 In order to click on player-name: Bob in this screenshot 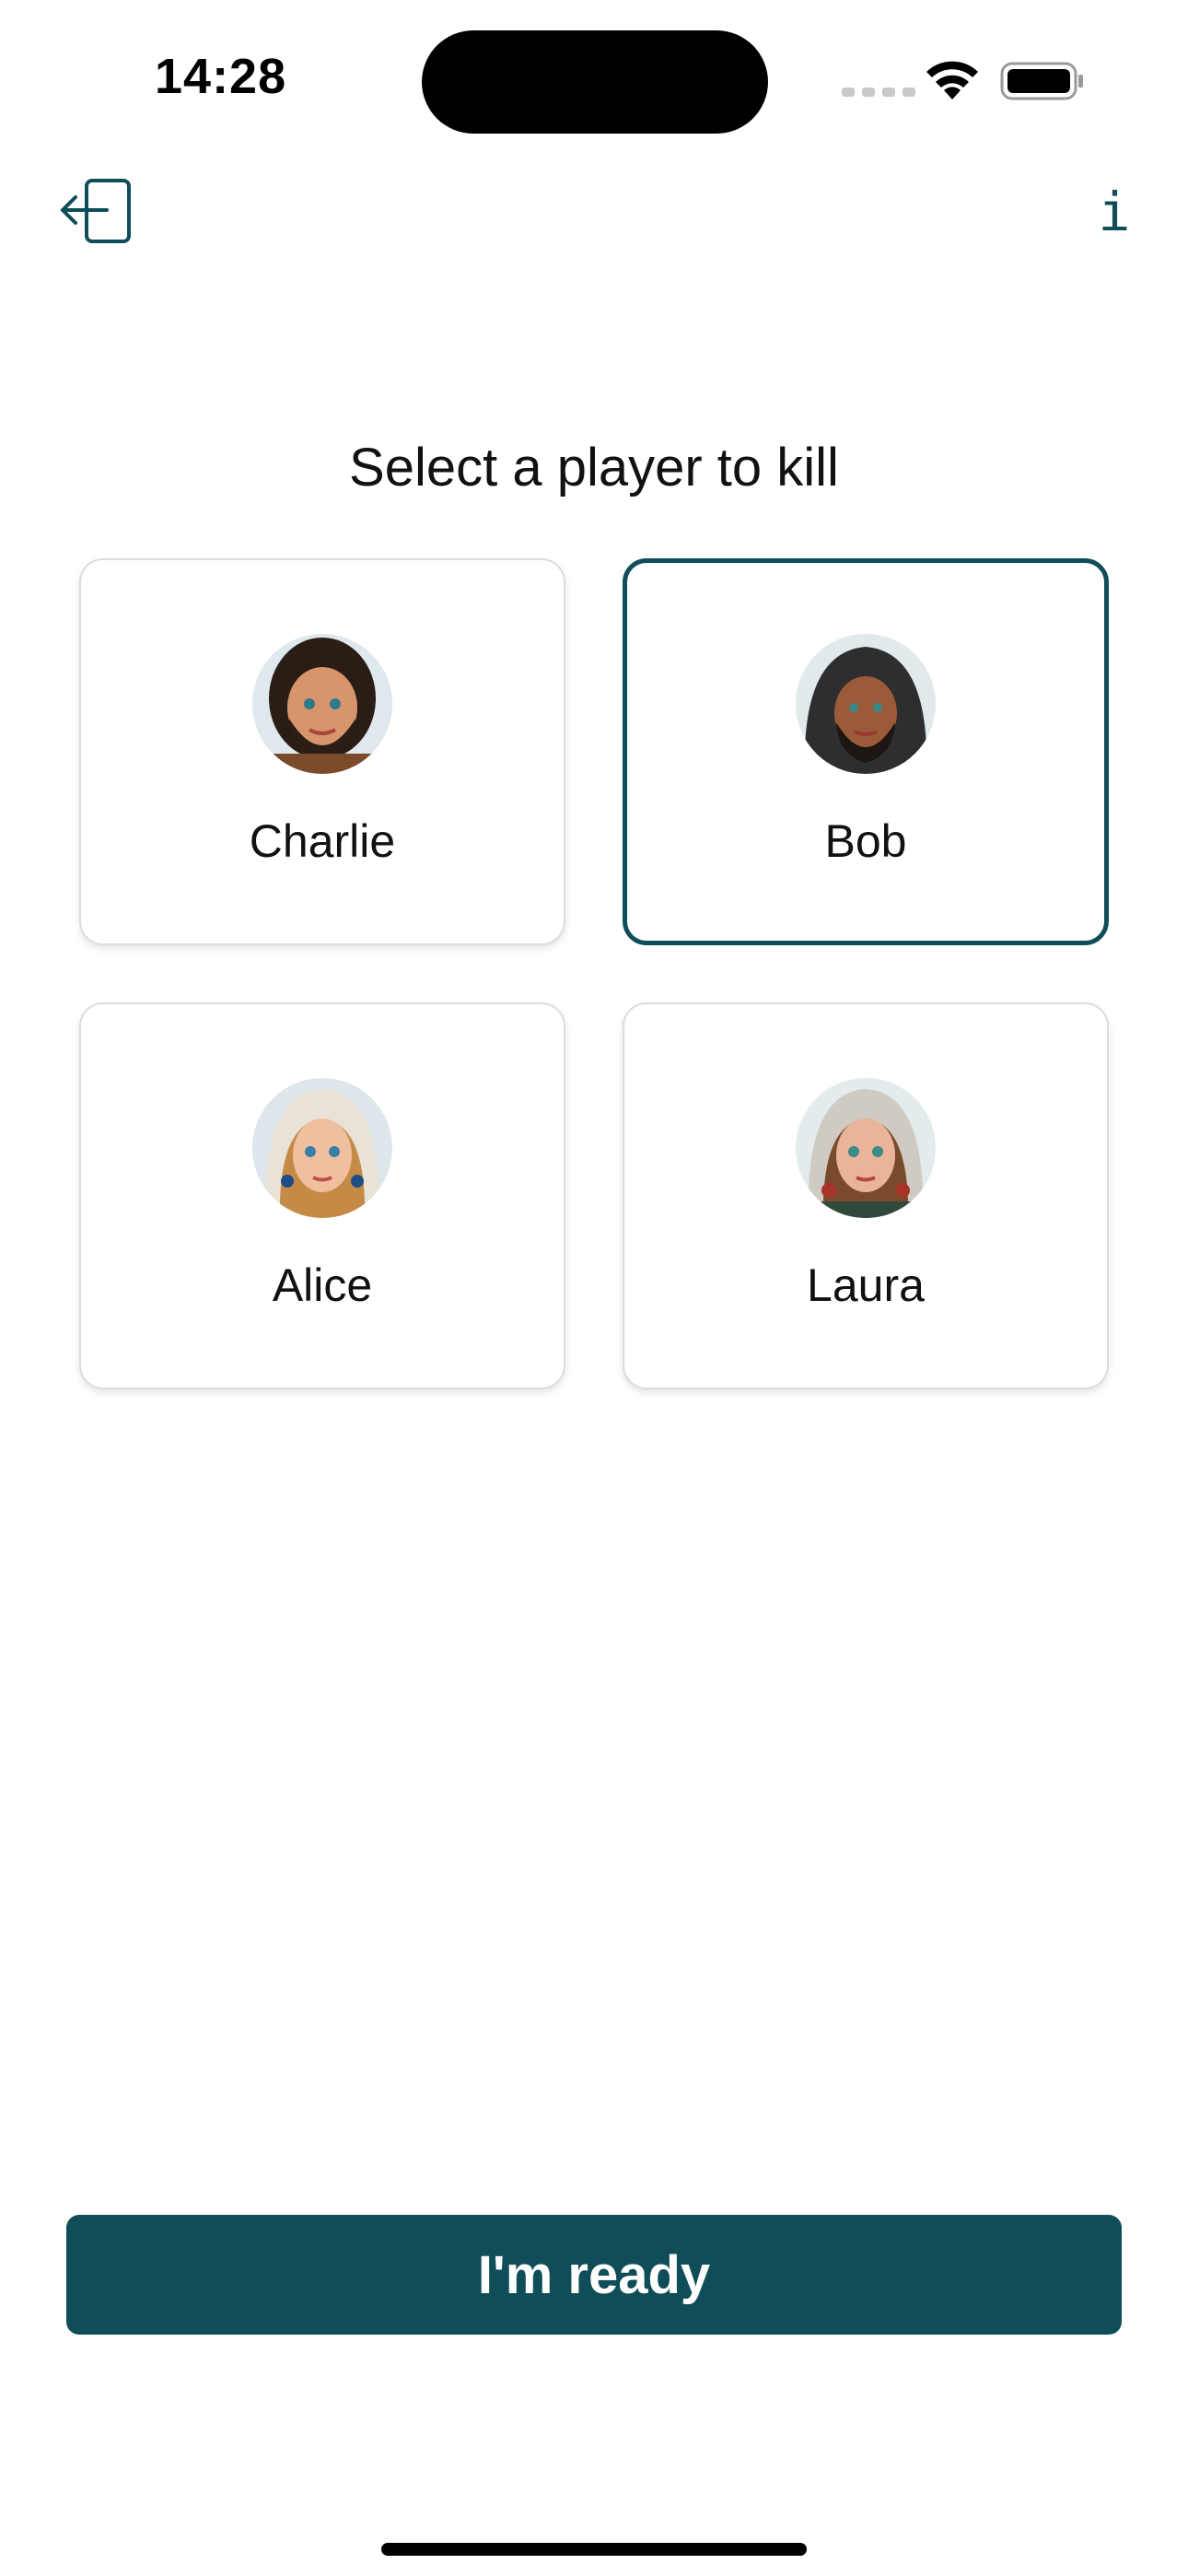, I will do `click(865, 841)`.